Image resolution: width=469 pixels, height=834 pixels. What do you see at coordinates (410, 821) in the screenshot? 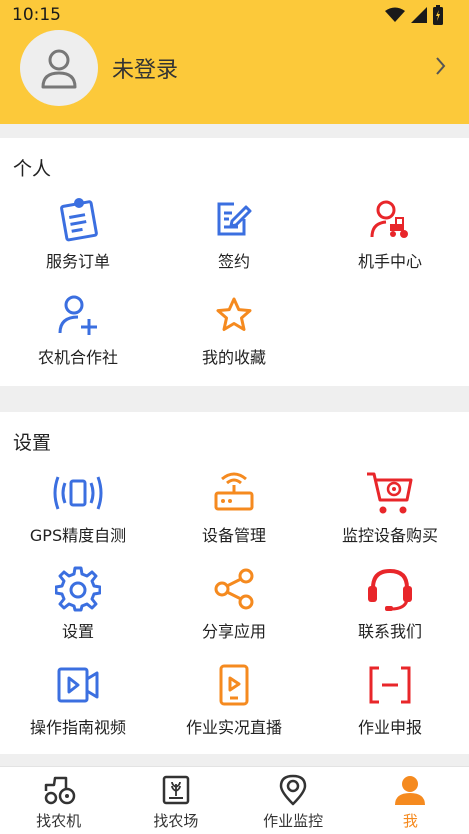
I see `tab-me-label: 我` at bounding box center [410, 821].